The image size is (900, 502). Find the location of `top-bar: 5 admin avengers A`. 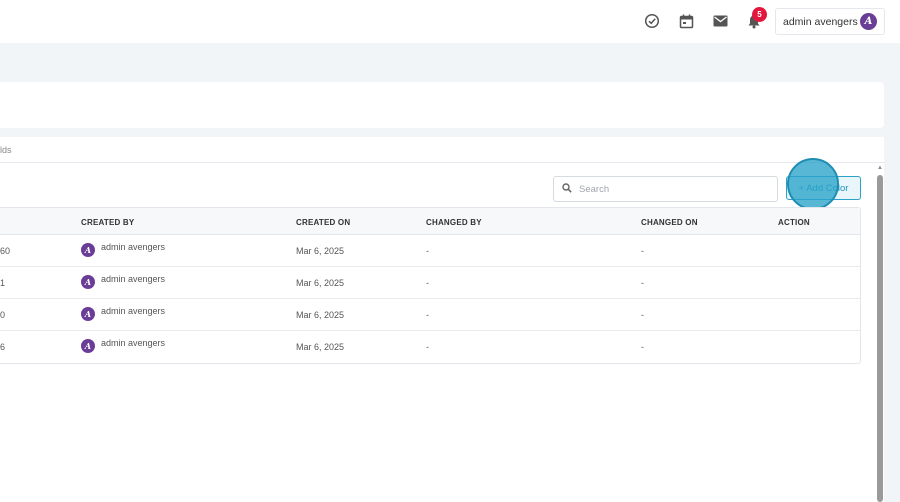

top-bar: 5 admin avengers A is located at coordinates (450, 21).